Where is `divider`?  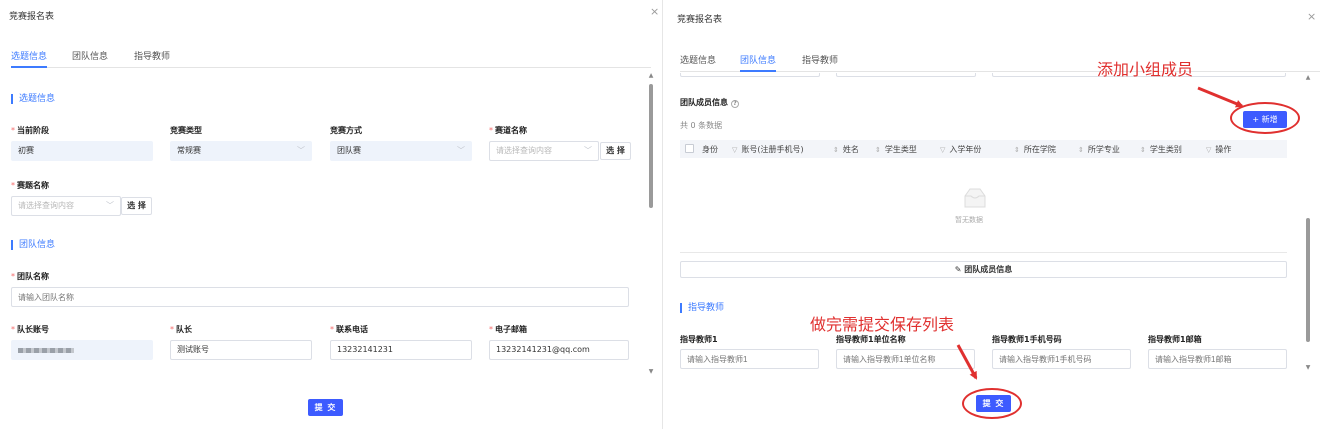 divider is located at coordinates (983, 252).